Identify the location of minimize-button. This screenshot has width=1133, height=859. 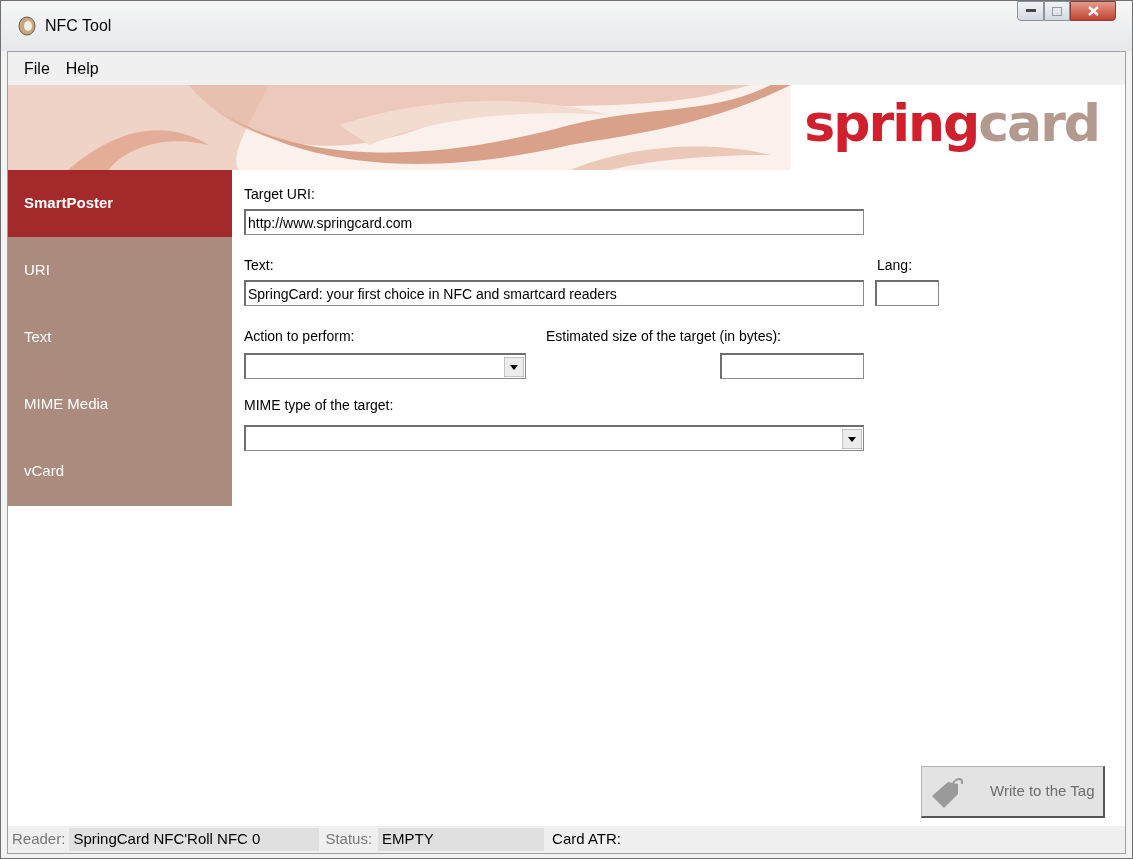
(1030, 11).